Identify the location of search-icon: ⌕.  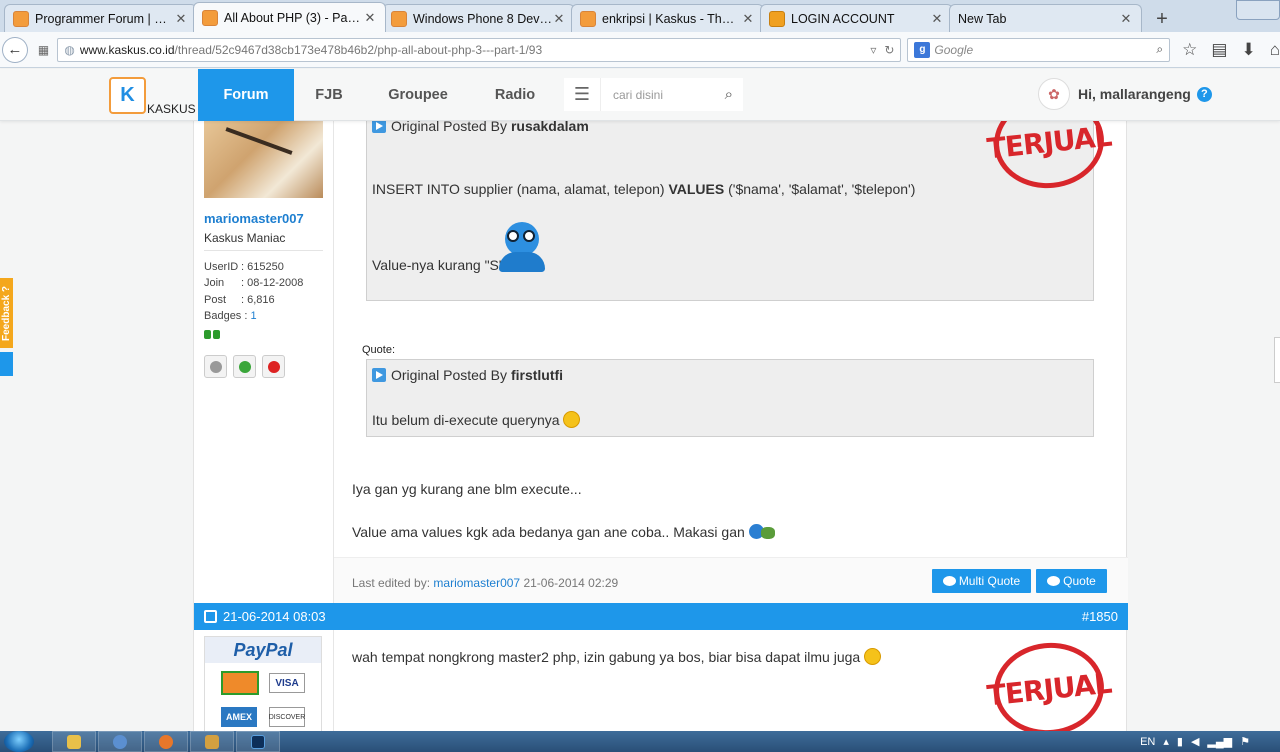
(729, 94).